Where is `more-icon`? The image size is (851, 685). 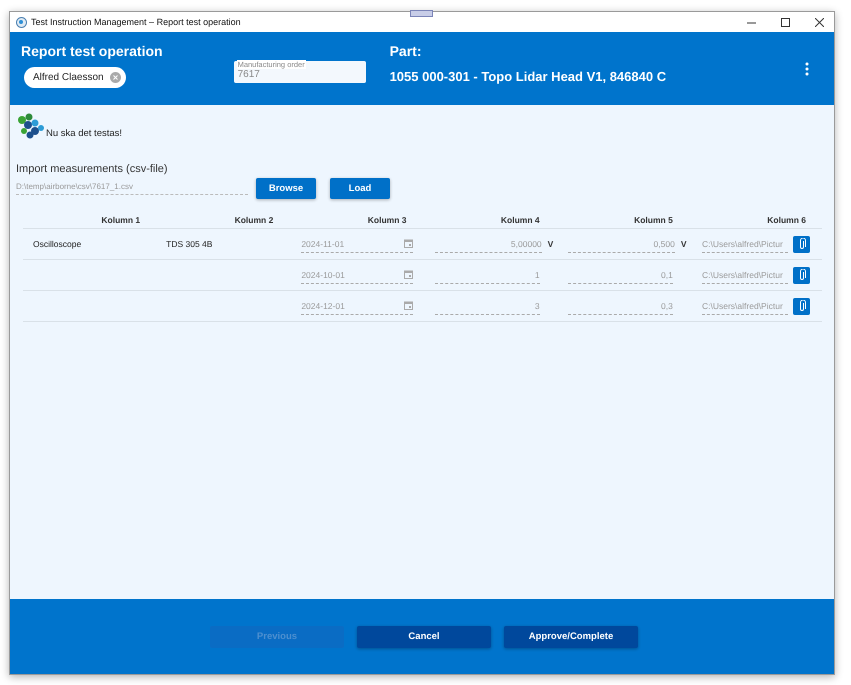 more-icon is located at coordinates (807, 69).